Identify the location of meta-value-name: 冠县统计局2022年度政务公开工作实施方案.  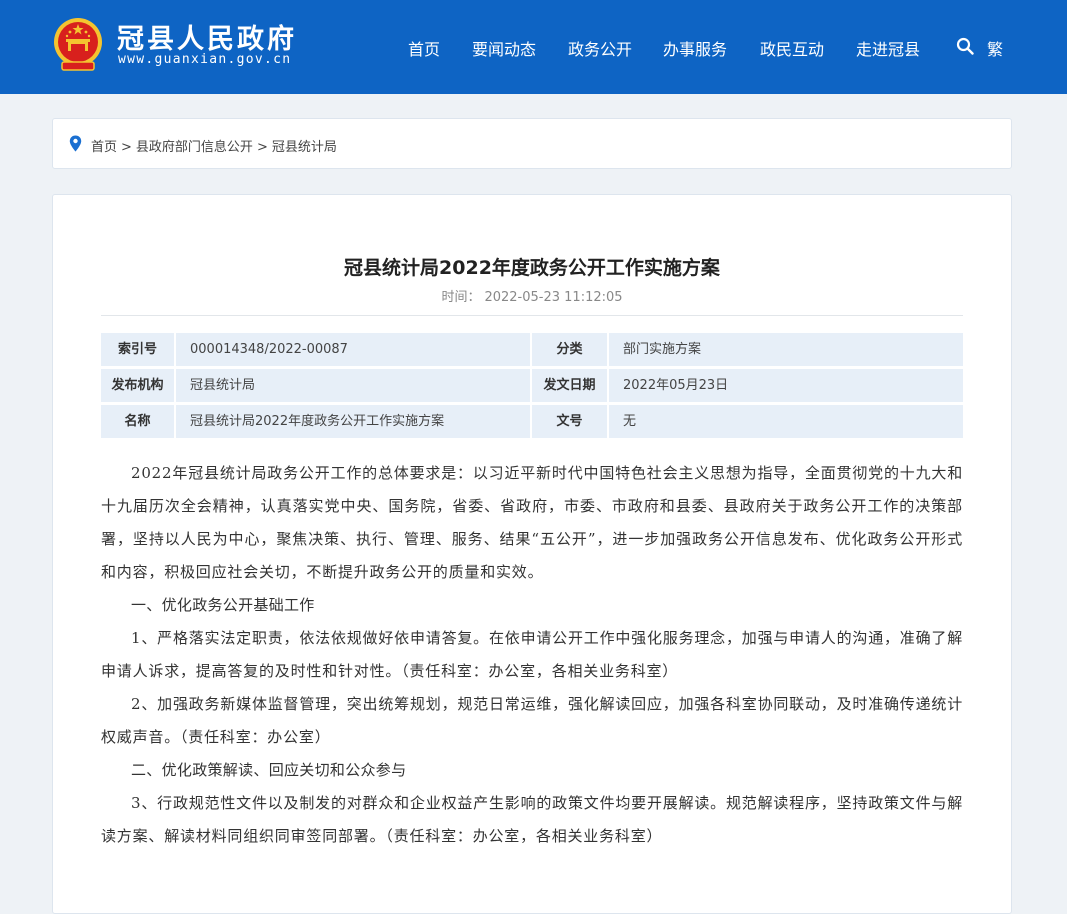
(353, 421).